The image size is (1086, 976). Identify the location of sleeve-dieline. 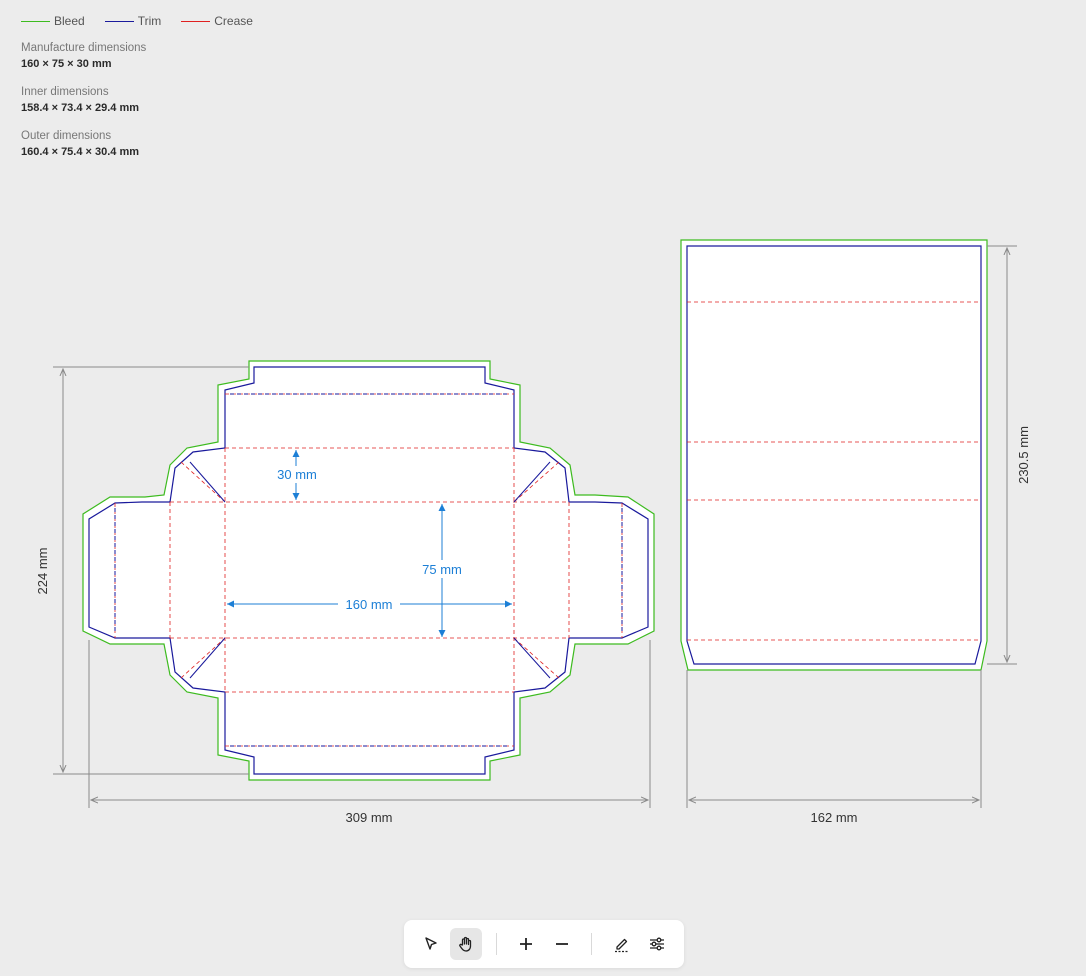
(834, 455).